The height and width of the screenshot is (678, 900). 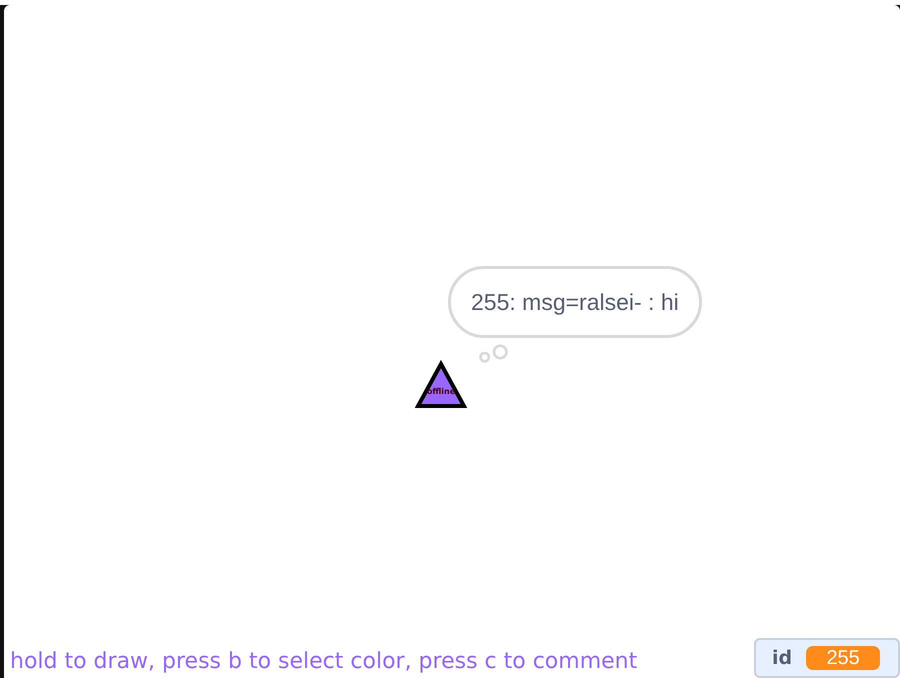 I want to click on thought-tail-icon, so click(x=493, y=353).